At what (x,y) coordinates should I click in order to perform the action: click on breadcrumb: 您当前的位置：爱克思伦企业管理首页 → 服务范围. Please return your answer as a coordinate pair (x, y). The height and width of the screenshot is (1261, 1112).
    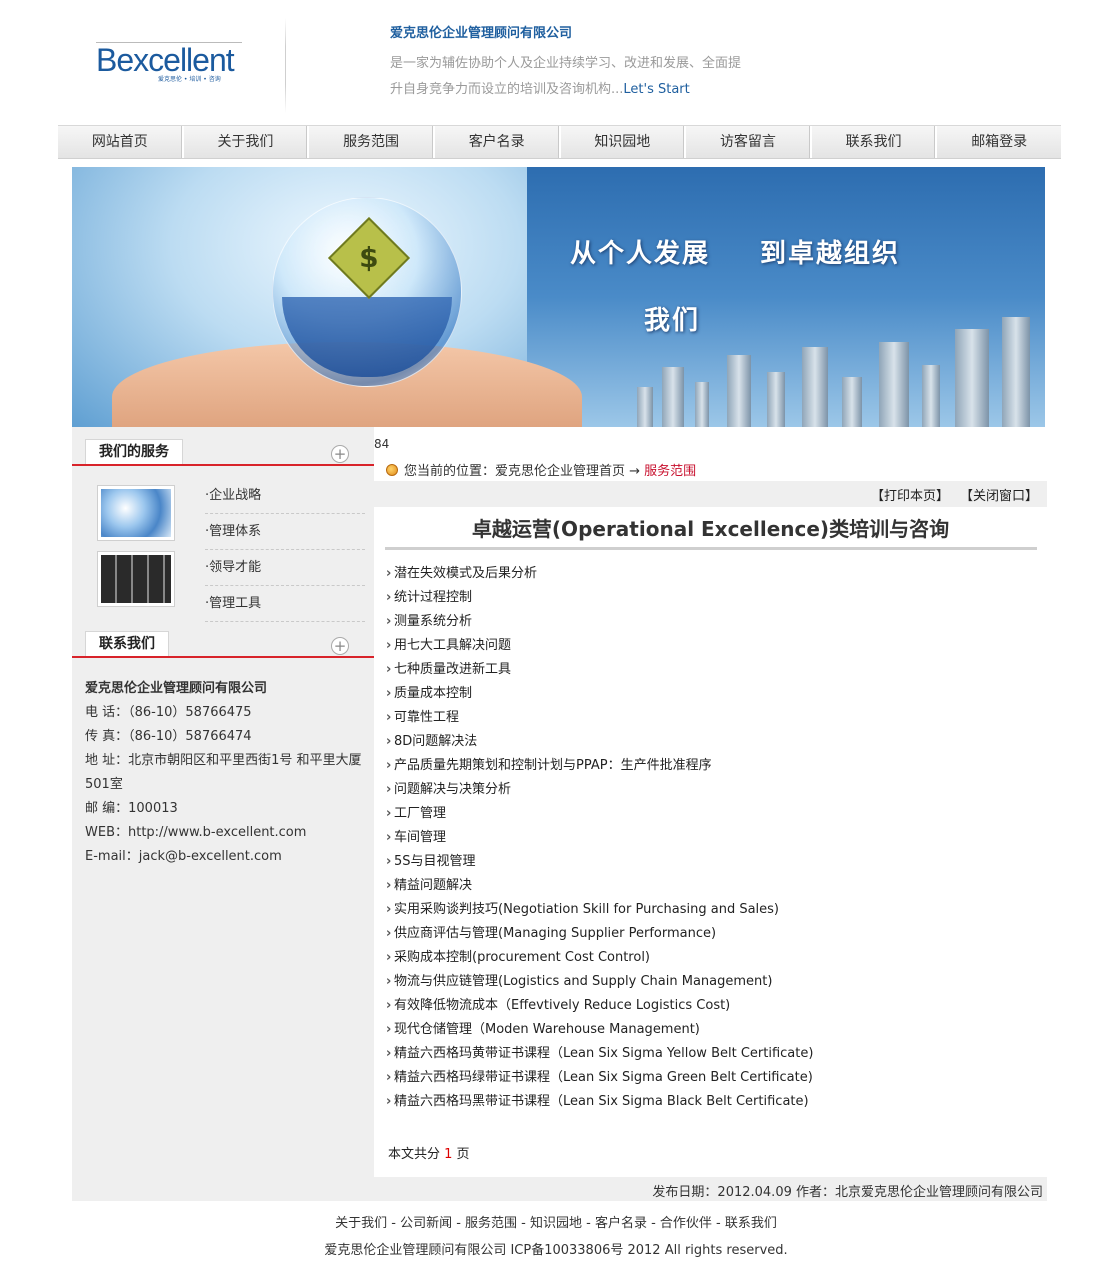
    Looking at the image, I should click on (541, 469).